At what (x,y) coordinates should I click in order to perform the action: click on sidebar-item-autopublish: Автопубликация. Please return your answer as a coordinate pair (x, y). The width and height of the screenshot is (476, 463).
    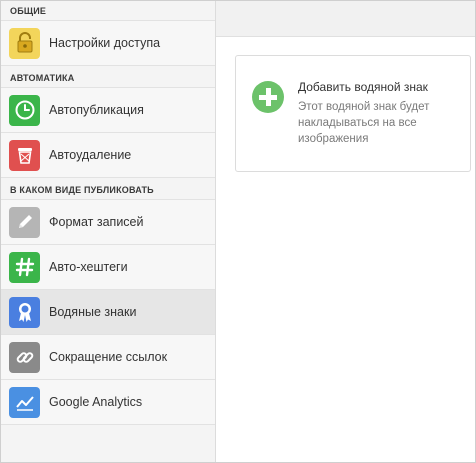
    Looking at the image, I should click on (108, 110).